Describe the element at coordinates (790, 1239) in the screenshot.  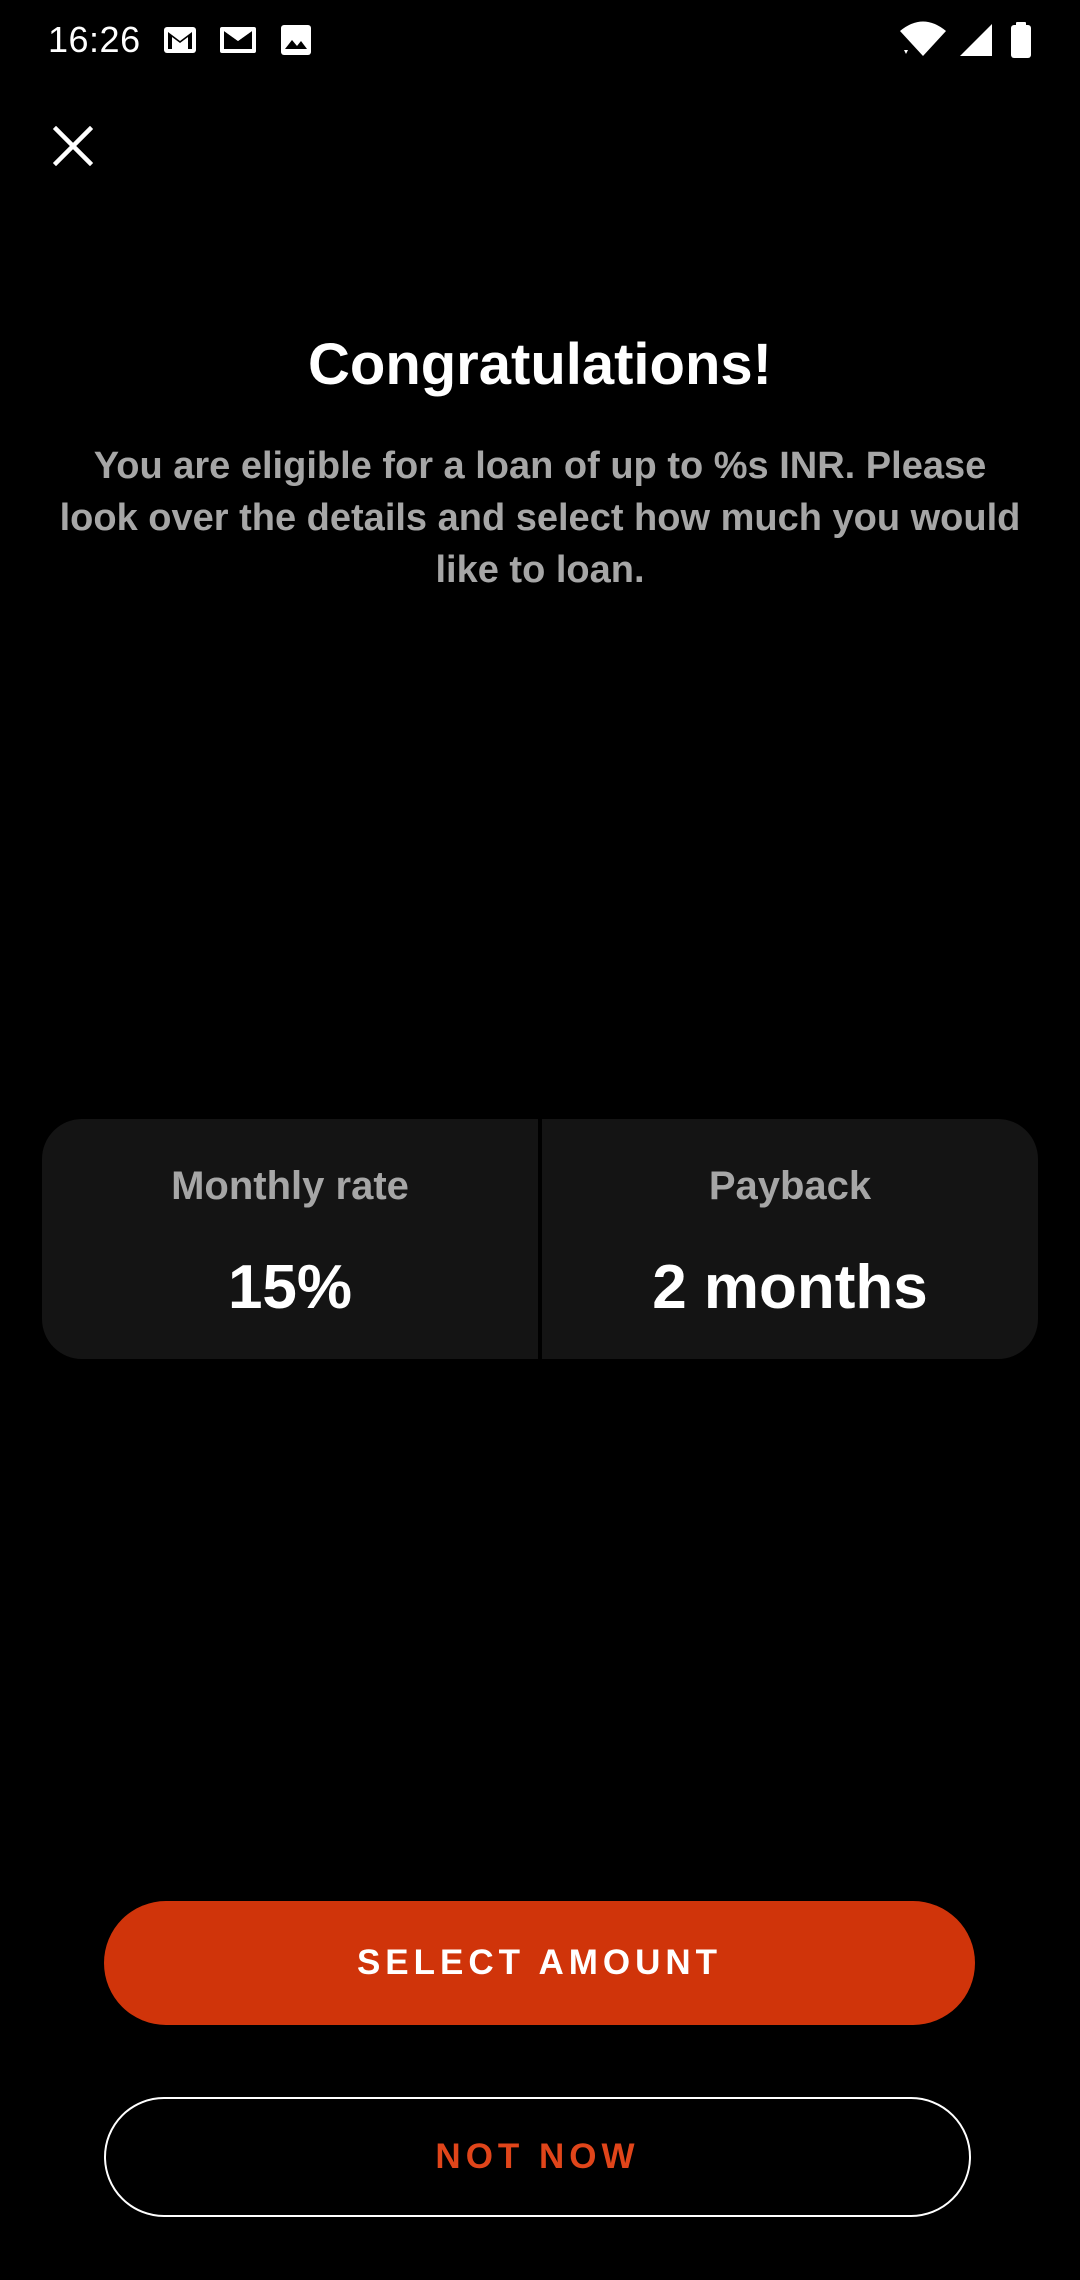
I see `payback-cell: Payback 2 months` at that location.